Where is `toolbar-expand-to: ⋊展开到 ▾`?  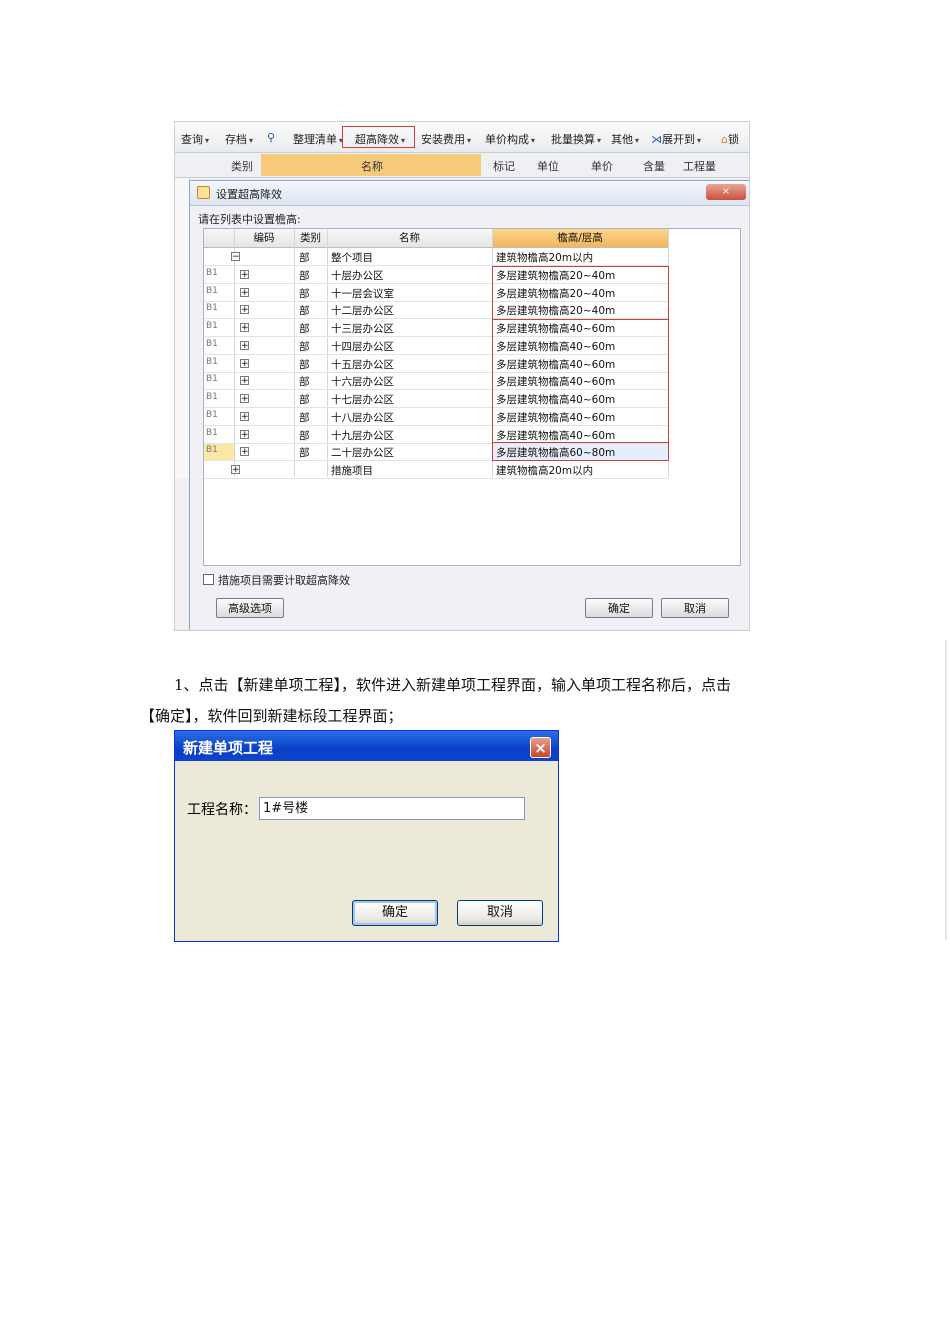
toolbar-expand-to: ⋊展开到 ▾ is located at coordinates (676, 139).